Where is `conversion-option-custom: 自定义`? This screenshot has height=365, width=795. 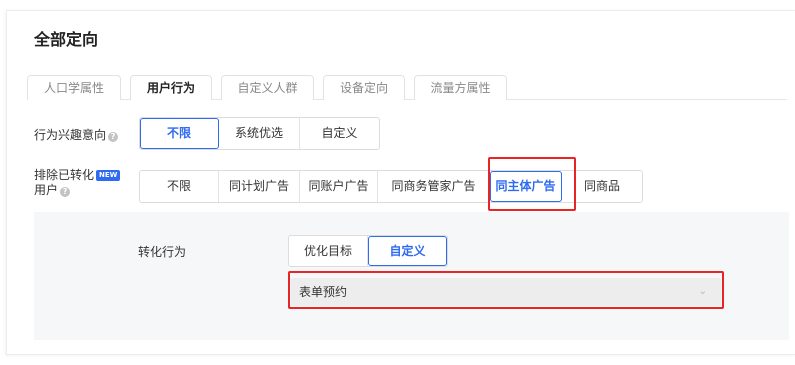 conversion-option-custom: 自定义 is located at coordinates (407, 251).